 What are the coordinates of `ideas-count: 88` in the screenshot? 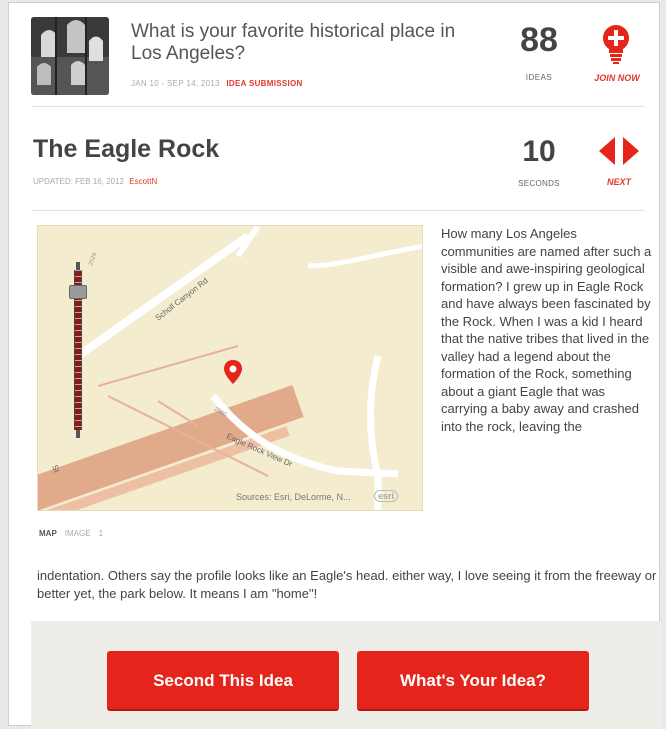 It's located at (539, 40).